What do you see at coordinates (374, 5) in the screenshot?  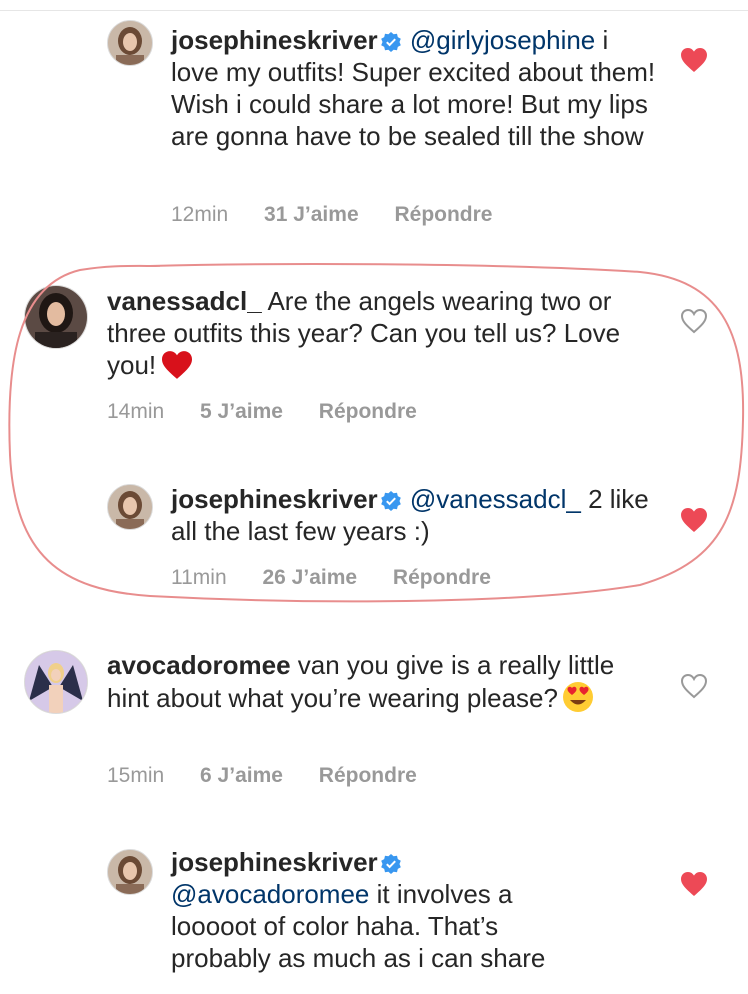 I see `top-divider` at bounding box center [374, 5].